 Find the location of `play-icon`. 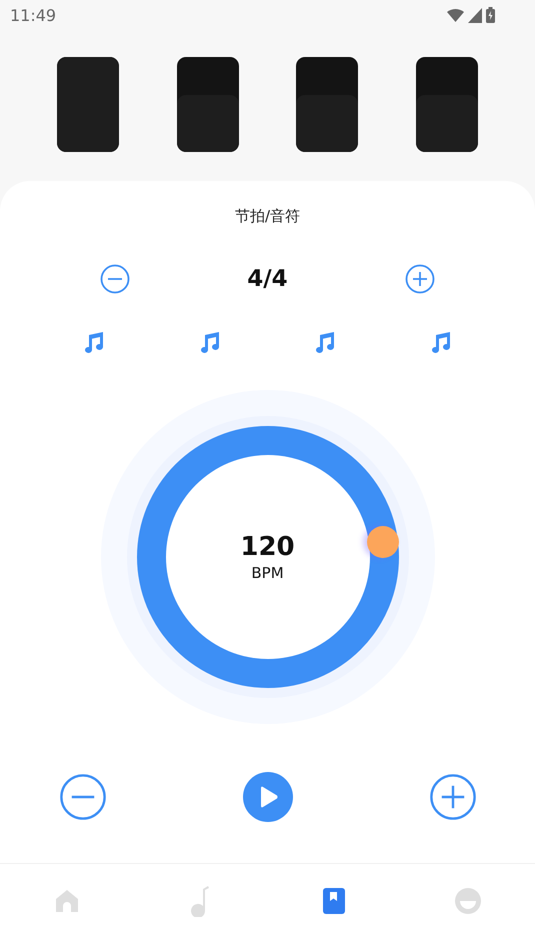

play-icon is located at coordinates (268, 797).